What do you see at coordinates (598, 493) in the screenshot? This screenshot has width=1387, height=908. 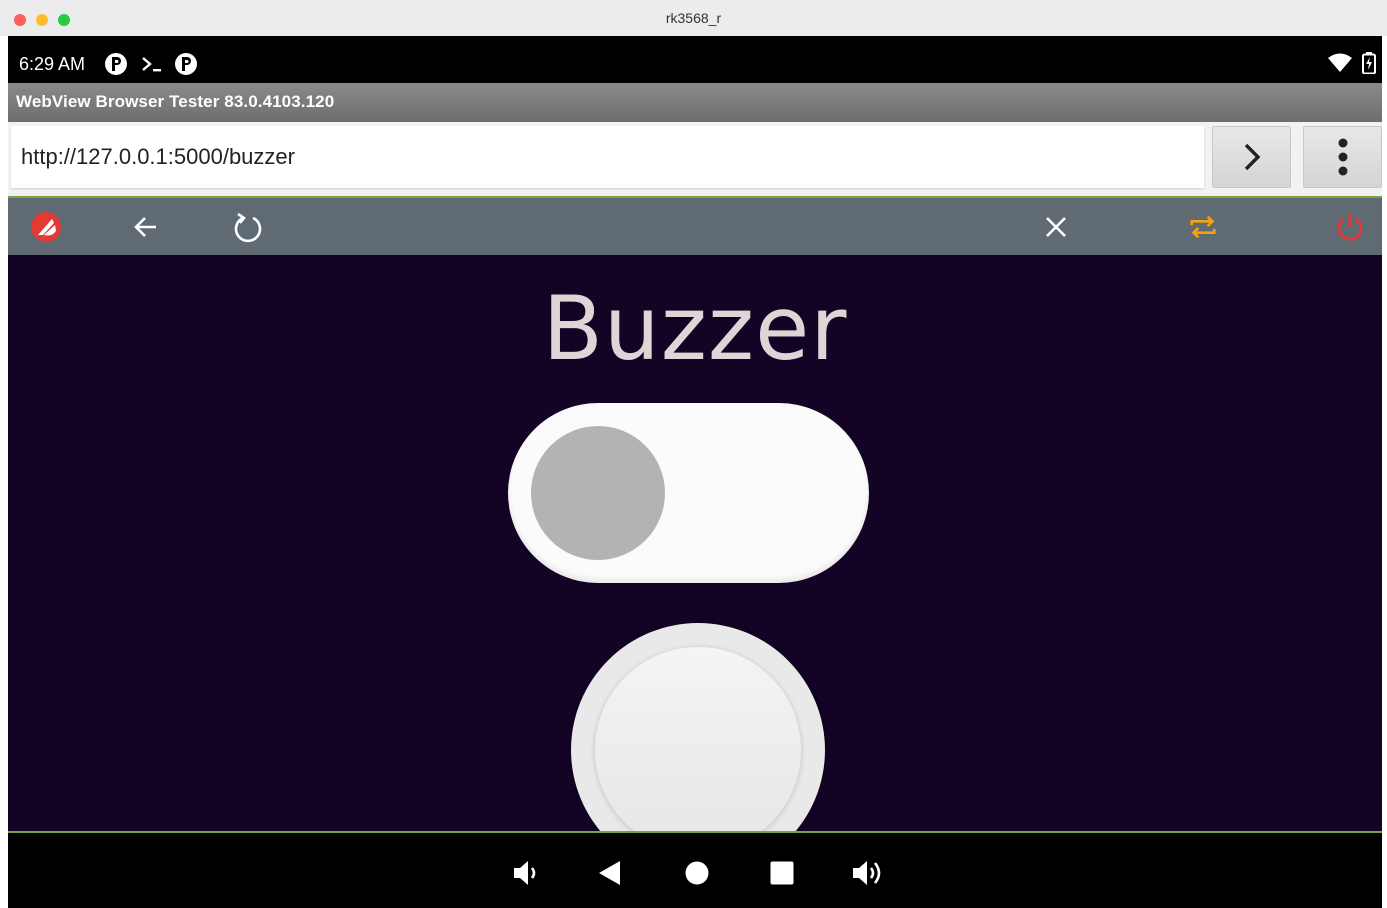 I see `toggle-knob` at bounding box center [598, 493].